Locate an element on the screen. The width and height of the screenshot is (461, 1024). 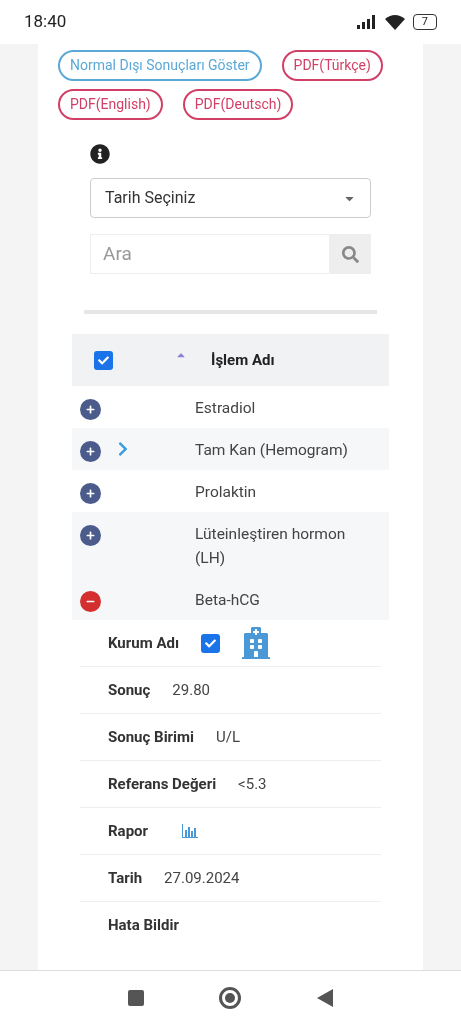
table-cell-text: Tam Kan (Hemogram) is located at coordinates (272, 450).